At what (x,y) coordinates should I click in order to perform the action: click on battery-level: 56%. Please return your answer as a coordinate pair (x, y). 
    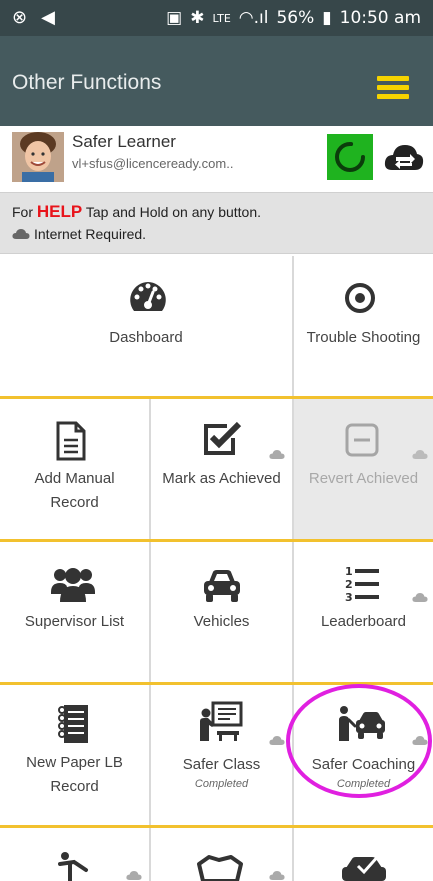
    Looking at the image, I should click on (295, 18).